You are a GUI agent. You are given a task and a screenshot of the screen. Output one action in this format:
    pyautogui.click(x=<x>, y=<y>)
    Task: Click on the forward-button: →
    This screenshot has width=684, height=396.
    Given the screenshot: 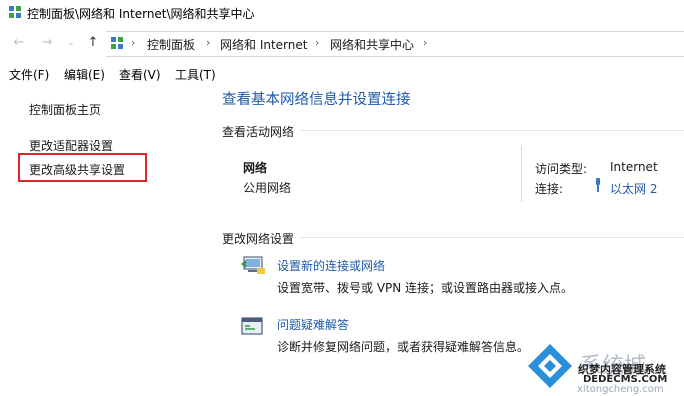 What is the action you would take?
    pyautogui.click(x=47, y=43)
    